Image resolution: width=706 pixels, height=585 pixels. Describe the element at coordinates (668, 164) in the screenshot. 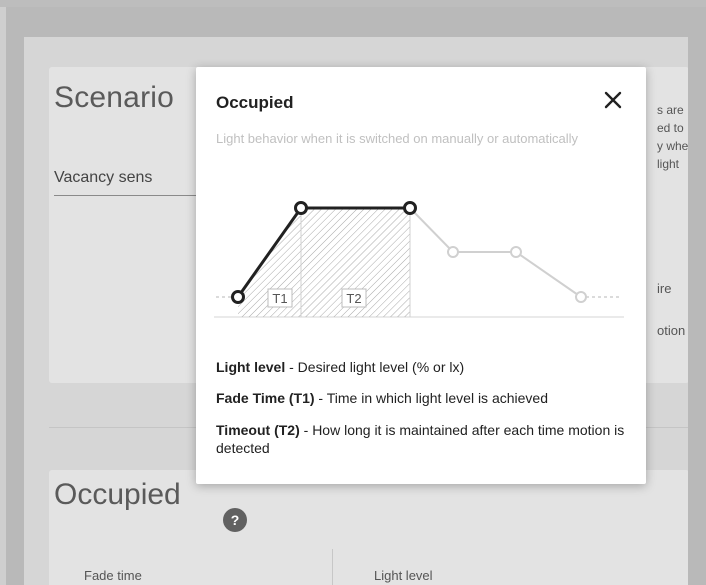

I see `right-description-line: light` at that location.